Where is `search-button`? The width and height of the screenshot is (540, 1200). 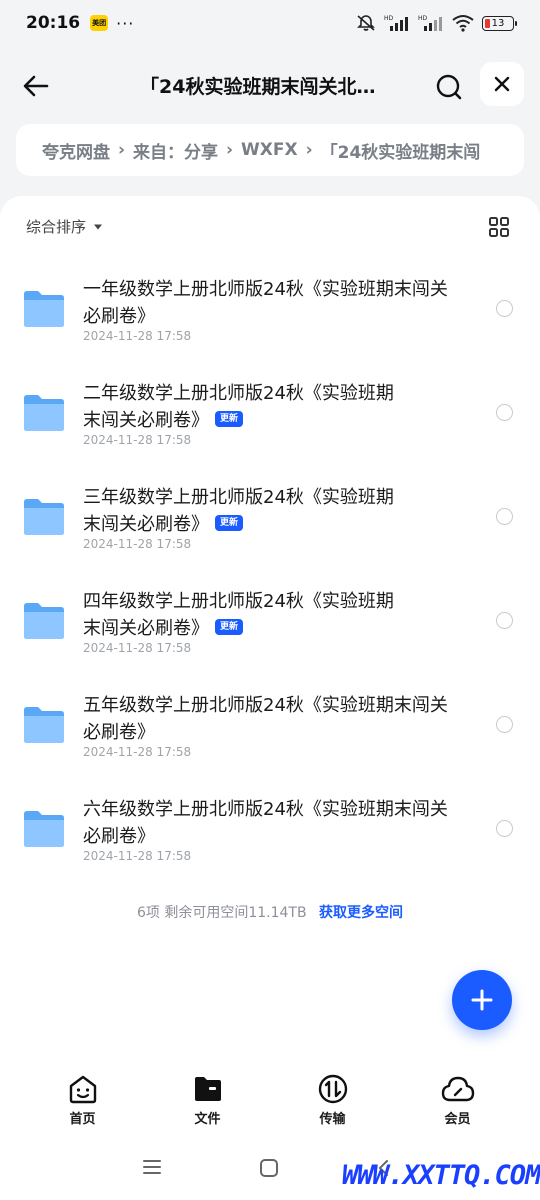 search-button is located at coordinates (449, 87).